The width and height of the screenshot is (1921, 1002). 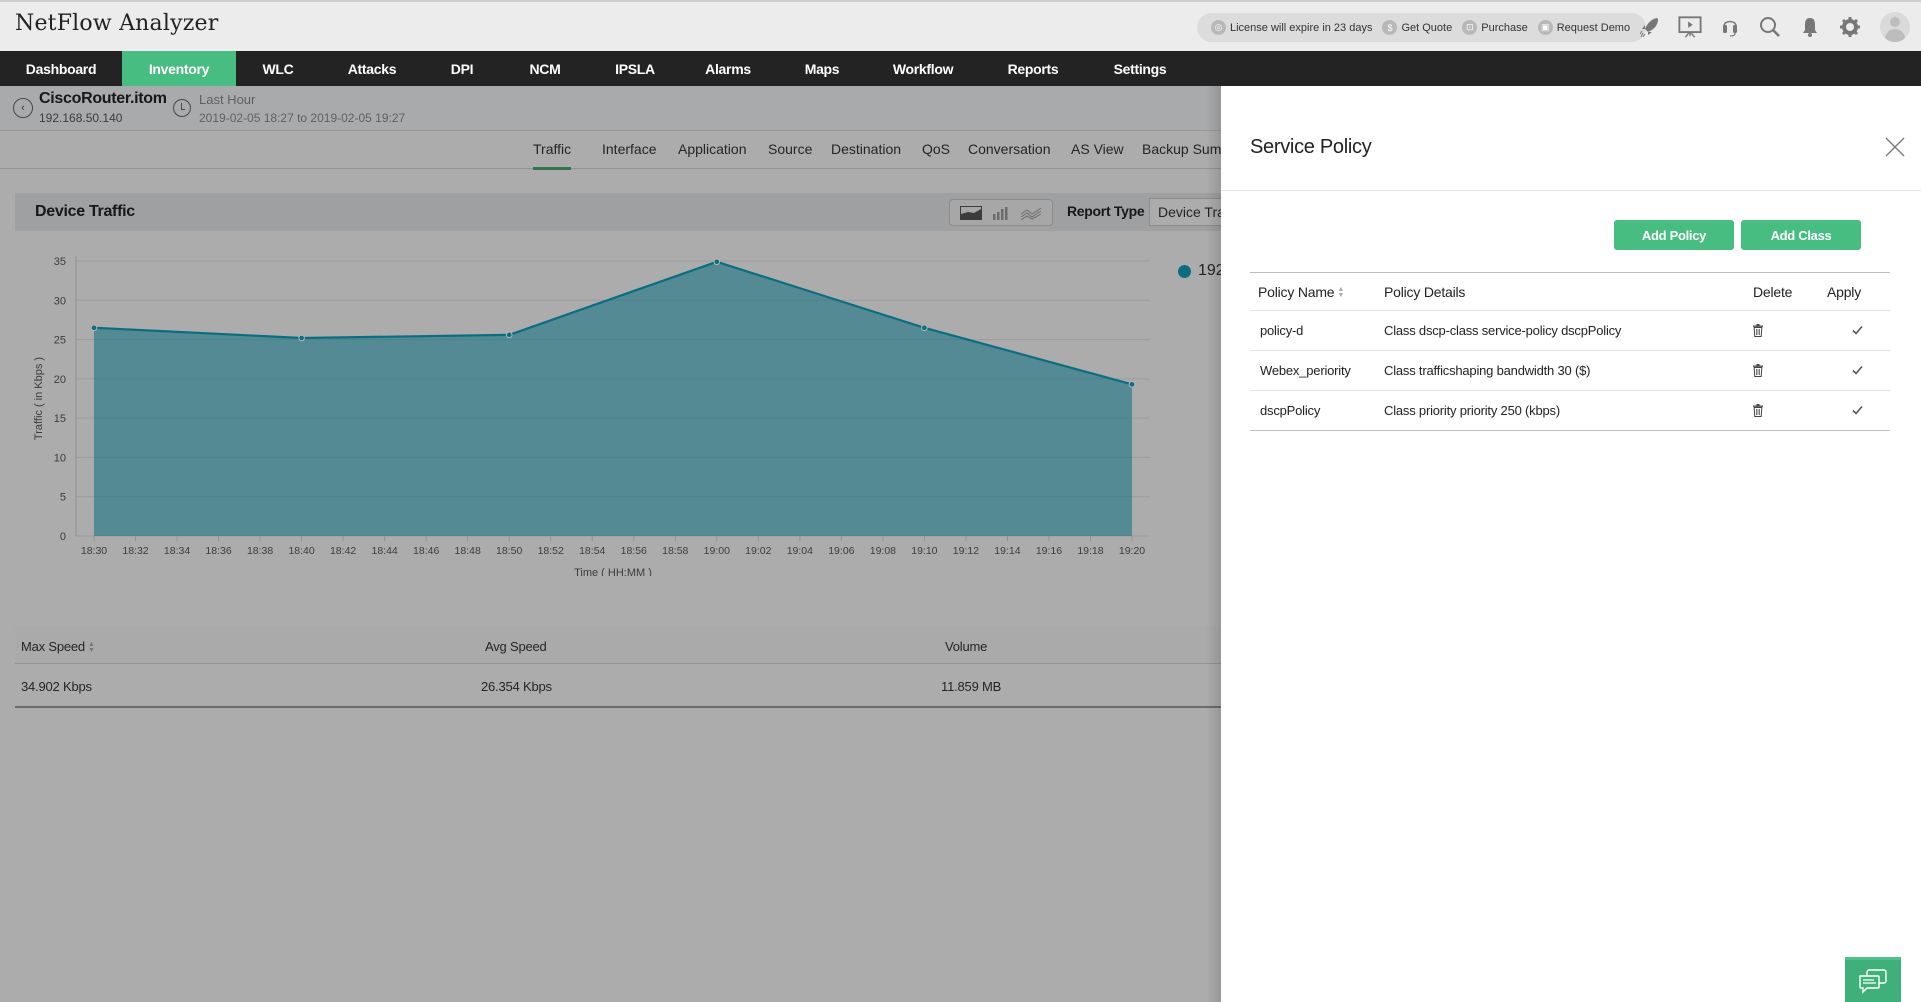 What do you see at coordinates (179, 68) in the screenshot?
I see `nav-inventory: Inventory` at bounding box center [179, 68].